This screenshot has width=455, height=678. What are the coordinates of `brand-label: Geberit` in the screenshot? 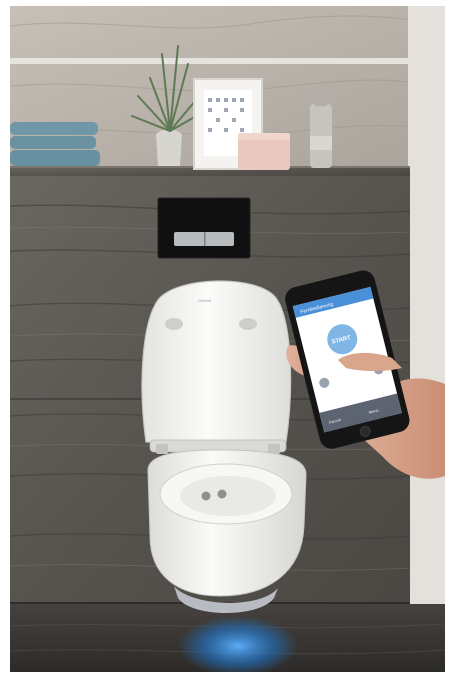 It's located at (205, 300).